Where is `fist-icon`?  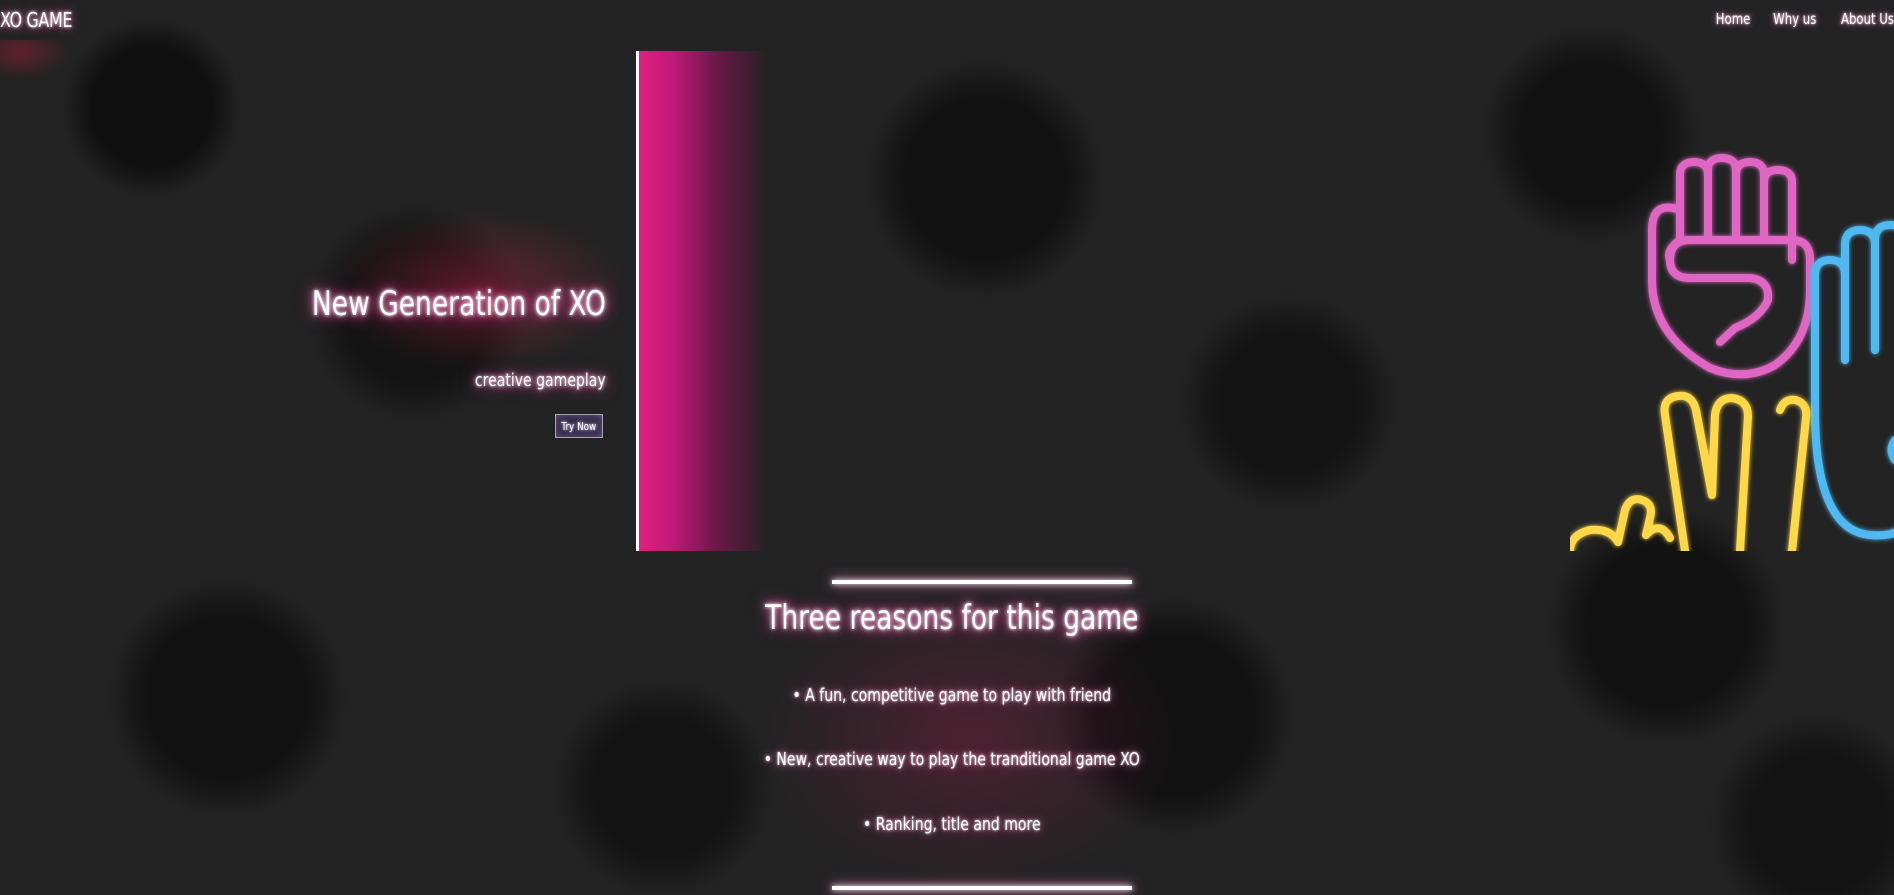
fist-icon is located at coordinates (1731, 266).